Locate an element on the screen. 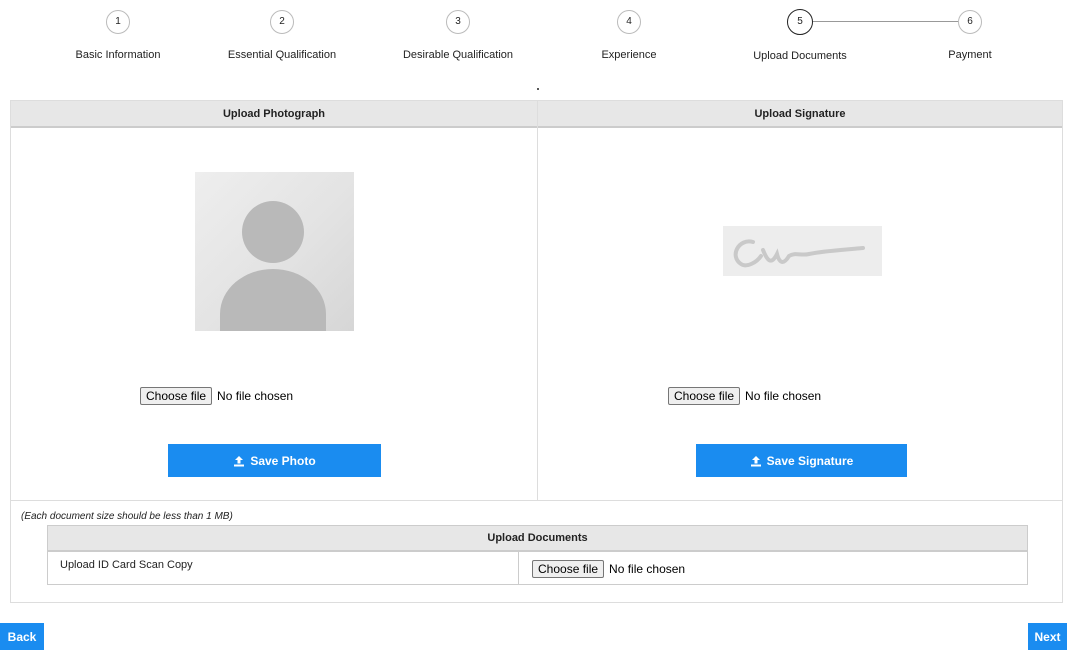 The image size is (1067, 650). save-signature-button: Save Signature is located at coordinates (801, 460).